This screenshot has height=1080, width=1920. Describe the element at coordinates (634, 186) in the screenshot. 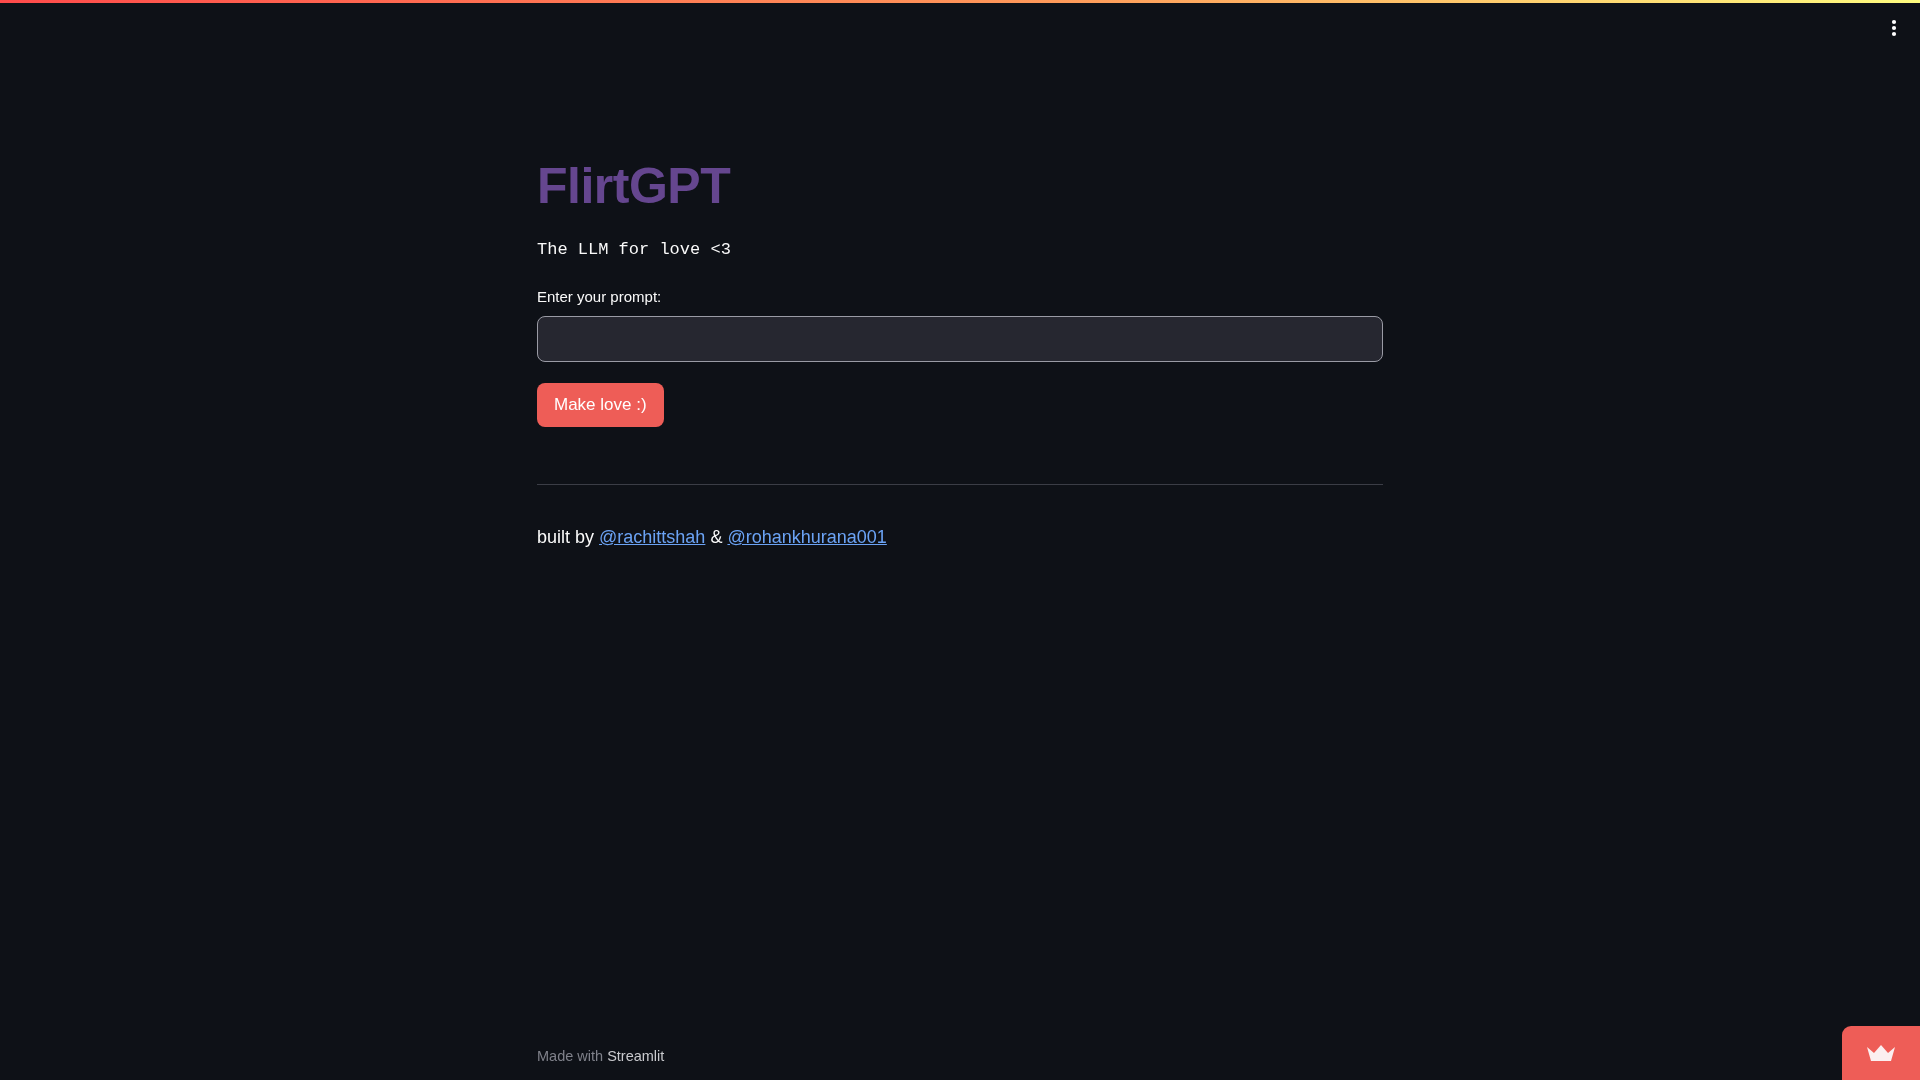

I see `app-title: FlirtGPT` at that location.